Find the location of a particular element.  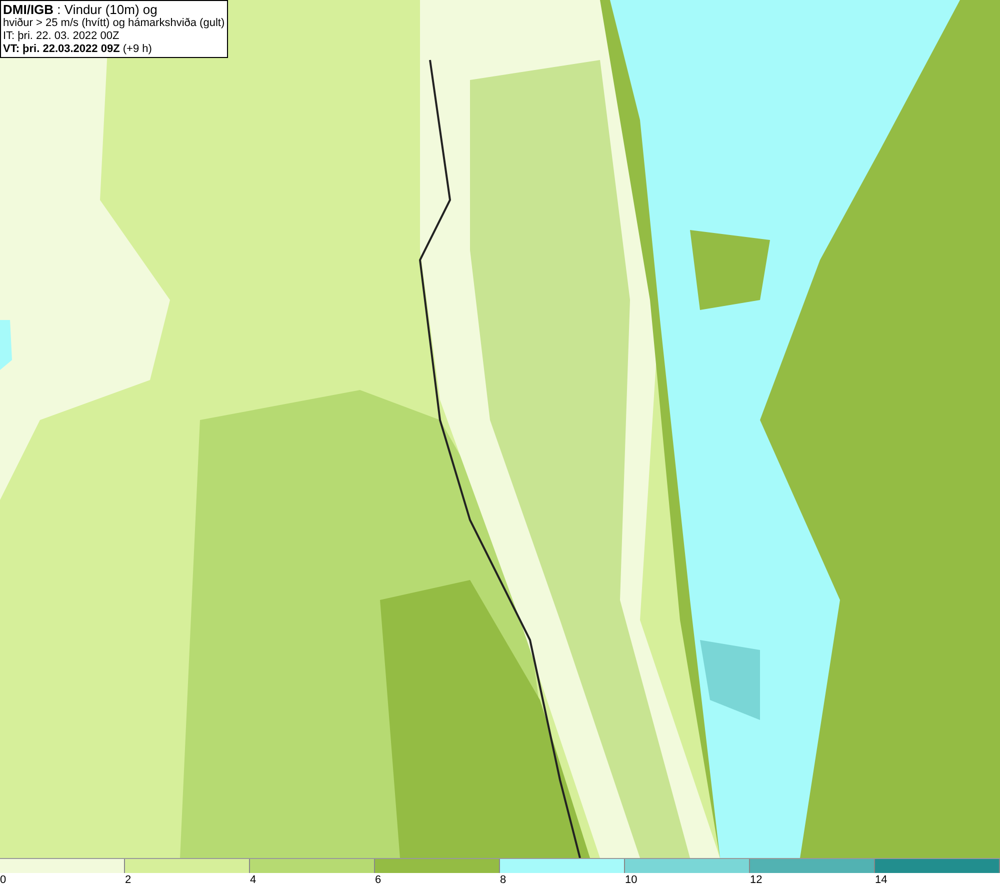

title-line: hviður > 25 m/s (hvítt) og hámarkshviða (gult) is located at coordinates (114, 23).